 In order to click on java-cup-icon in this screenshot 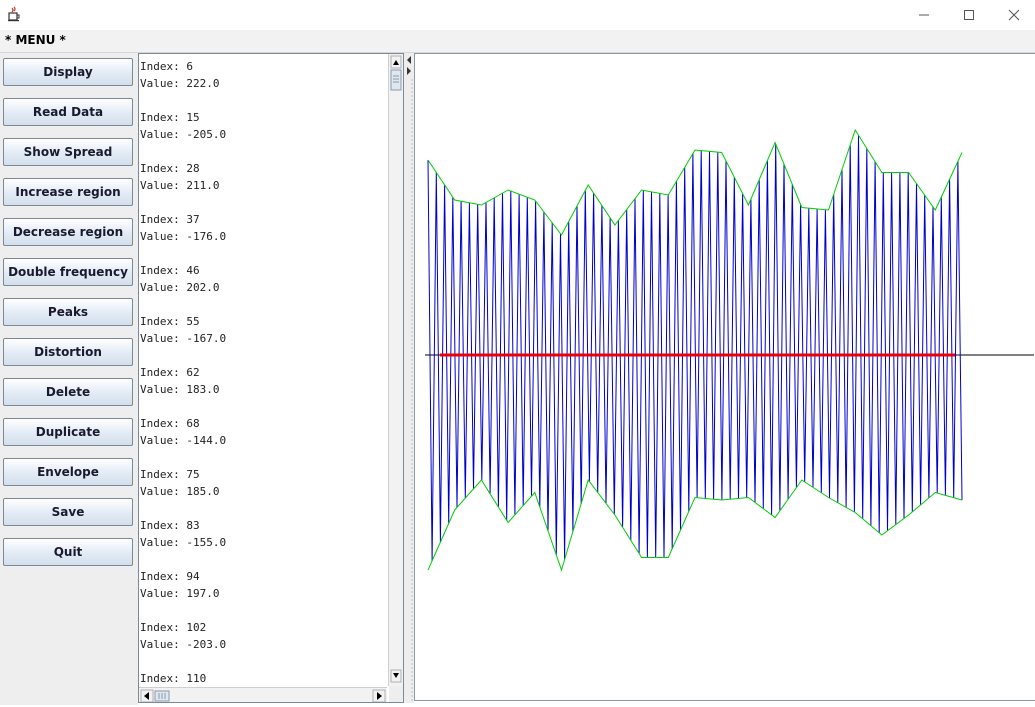, I will do `click(14, 14)`.